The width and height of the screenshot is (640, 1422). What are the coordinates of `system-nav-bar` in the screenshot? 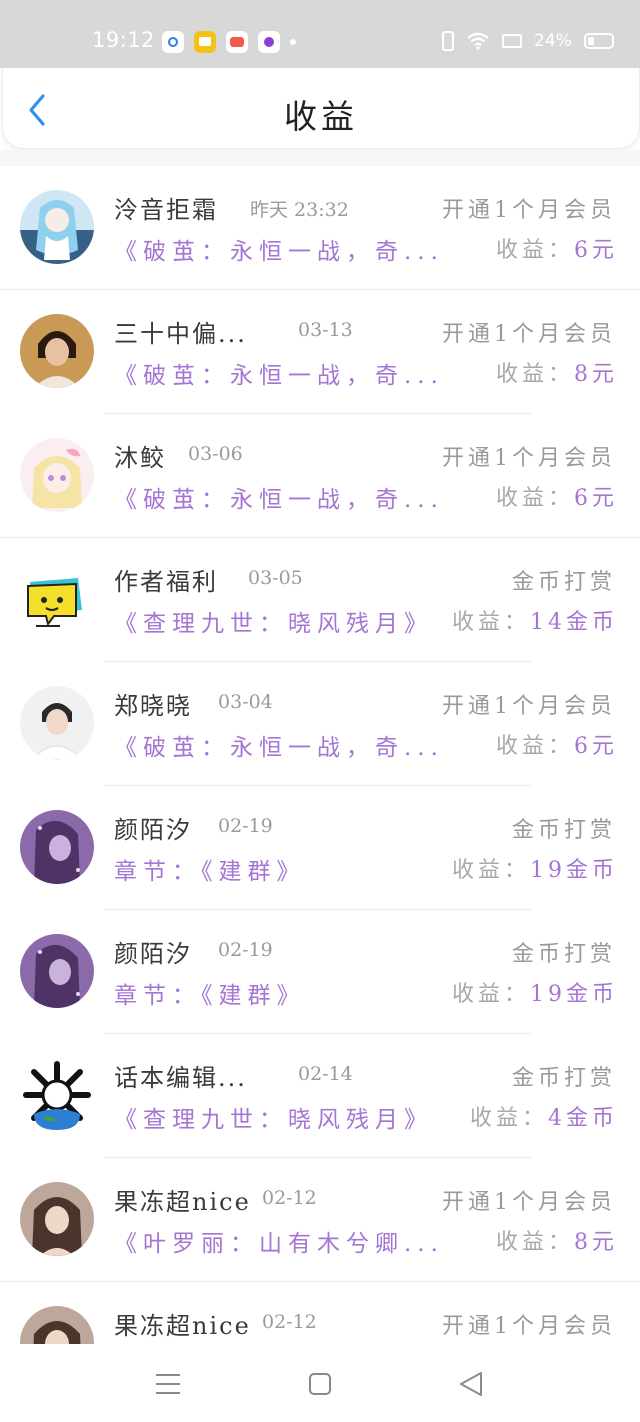 It's located at (320, 1383).